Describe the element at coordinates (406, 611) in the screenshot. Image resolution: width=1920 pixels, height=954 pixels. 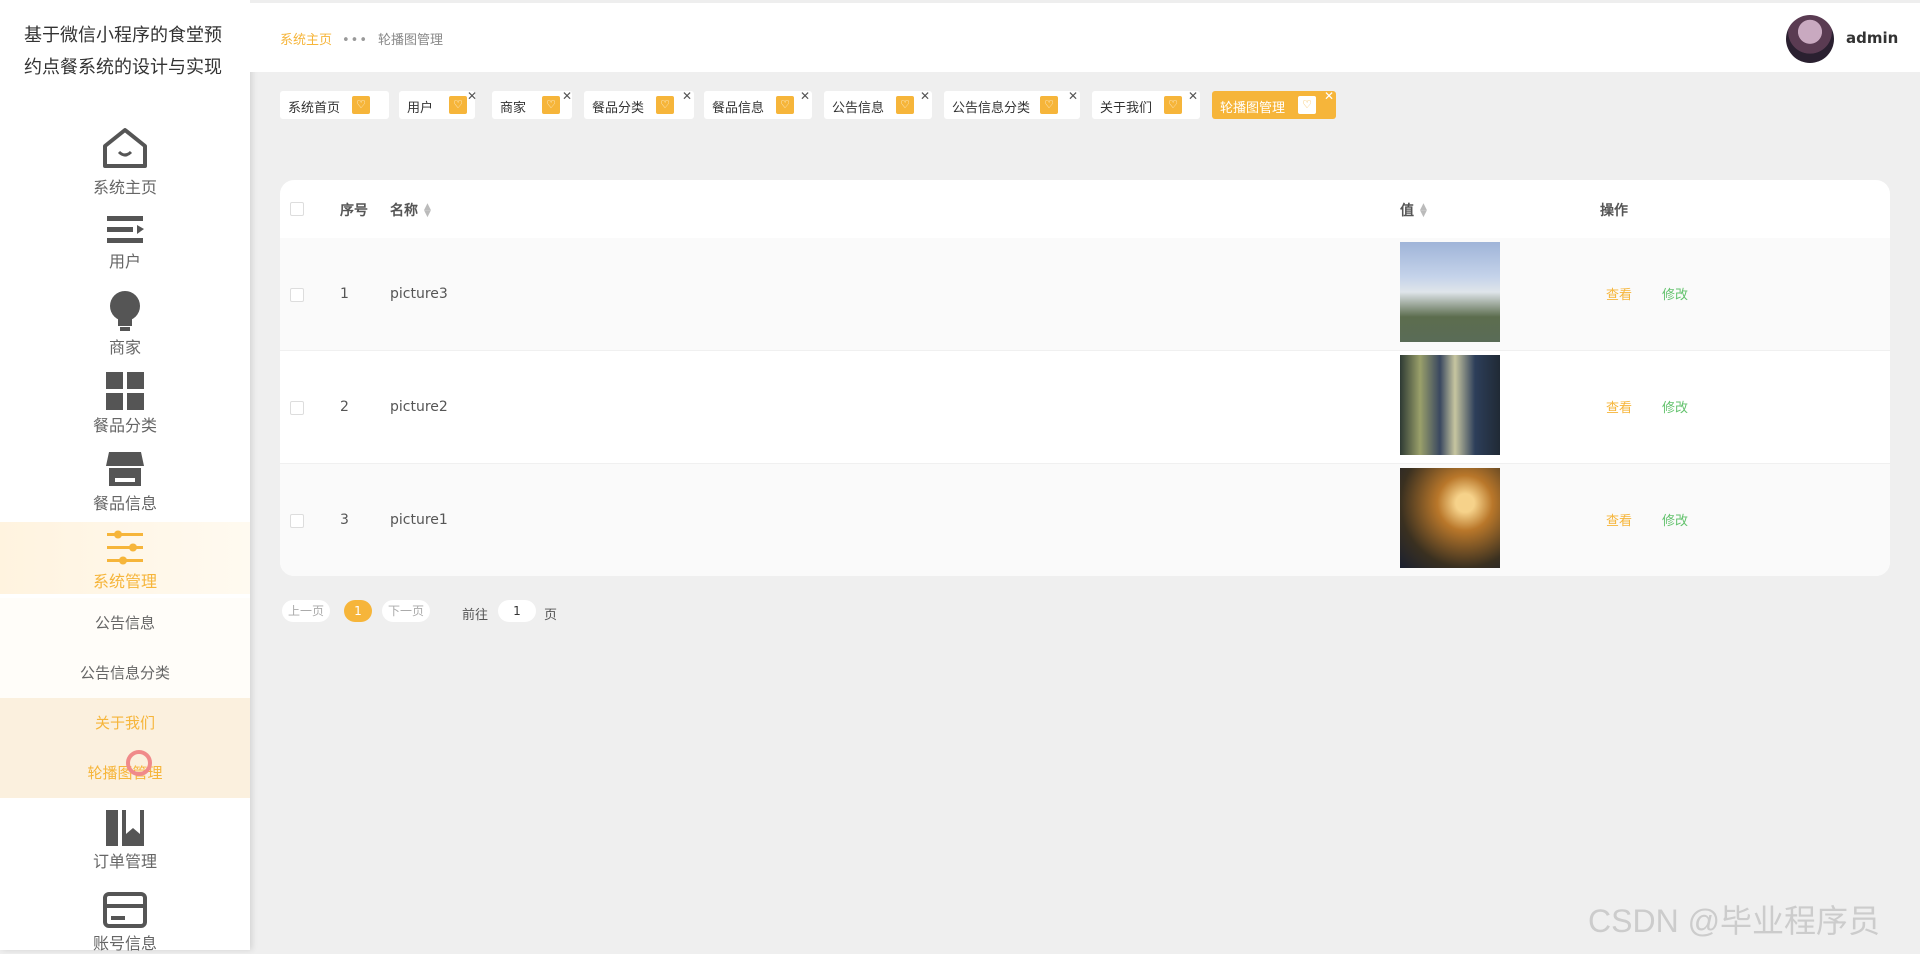
I see `next-page-button: 下一页` at that location.